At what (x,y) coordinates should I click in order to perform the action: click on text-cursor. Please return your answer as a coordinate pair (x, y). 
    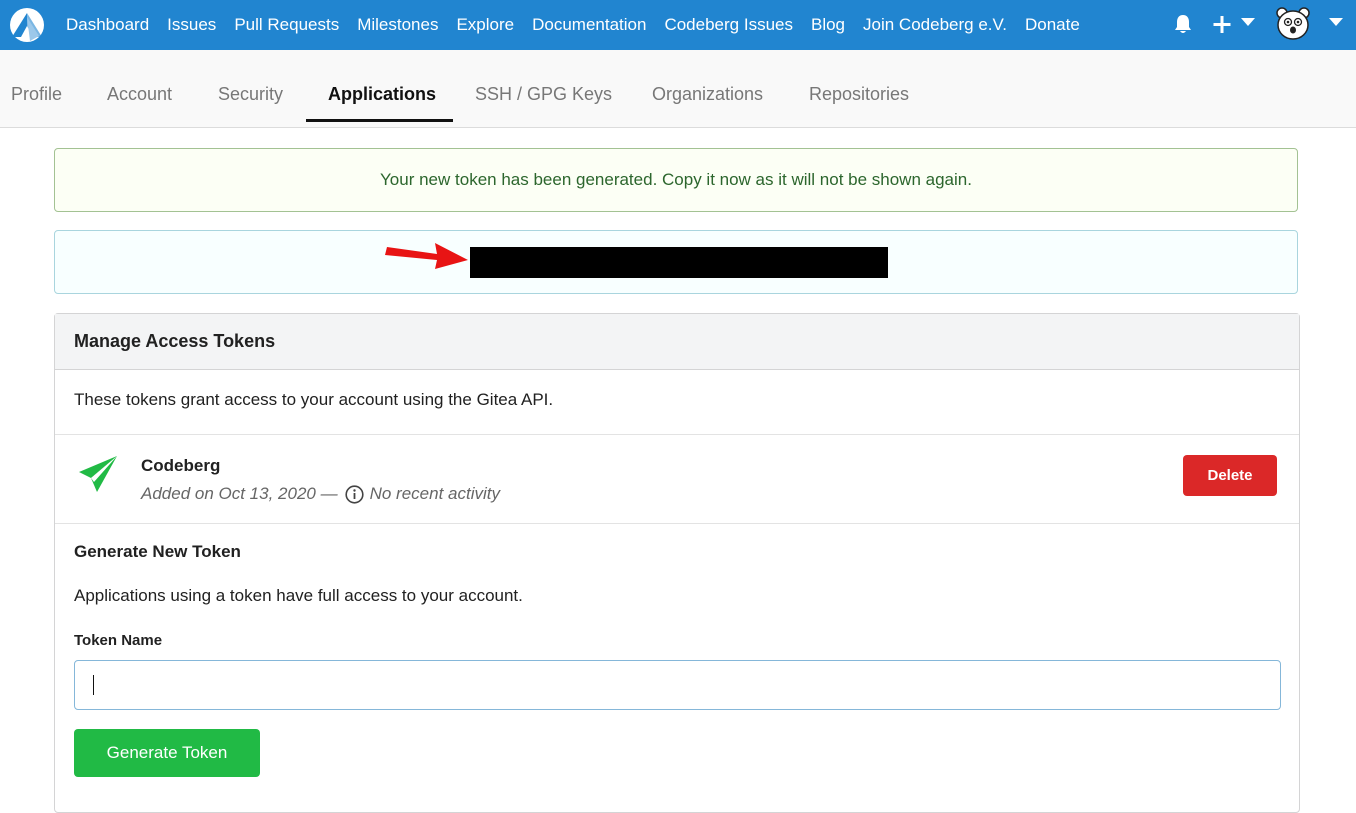
    Looking at the image, I should click on (93, 685).